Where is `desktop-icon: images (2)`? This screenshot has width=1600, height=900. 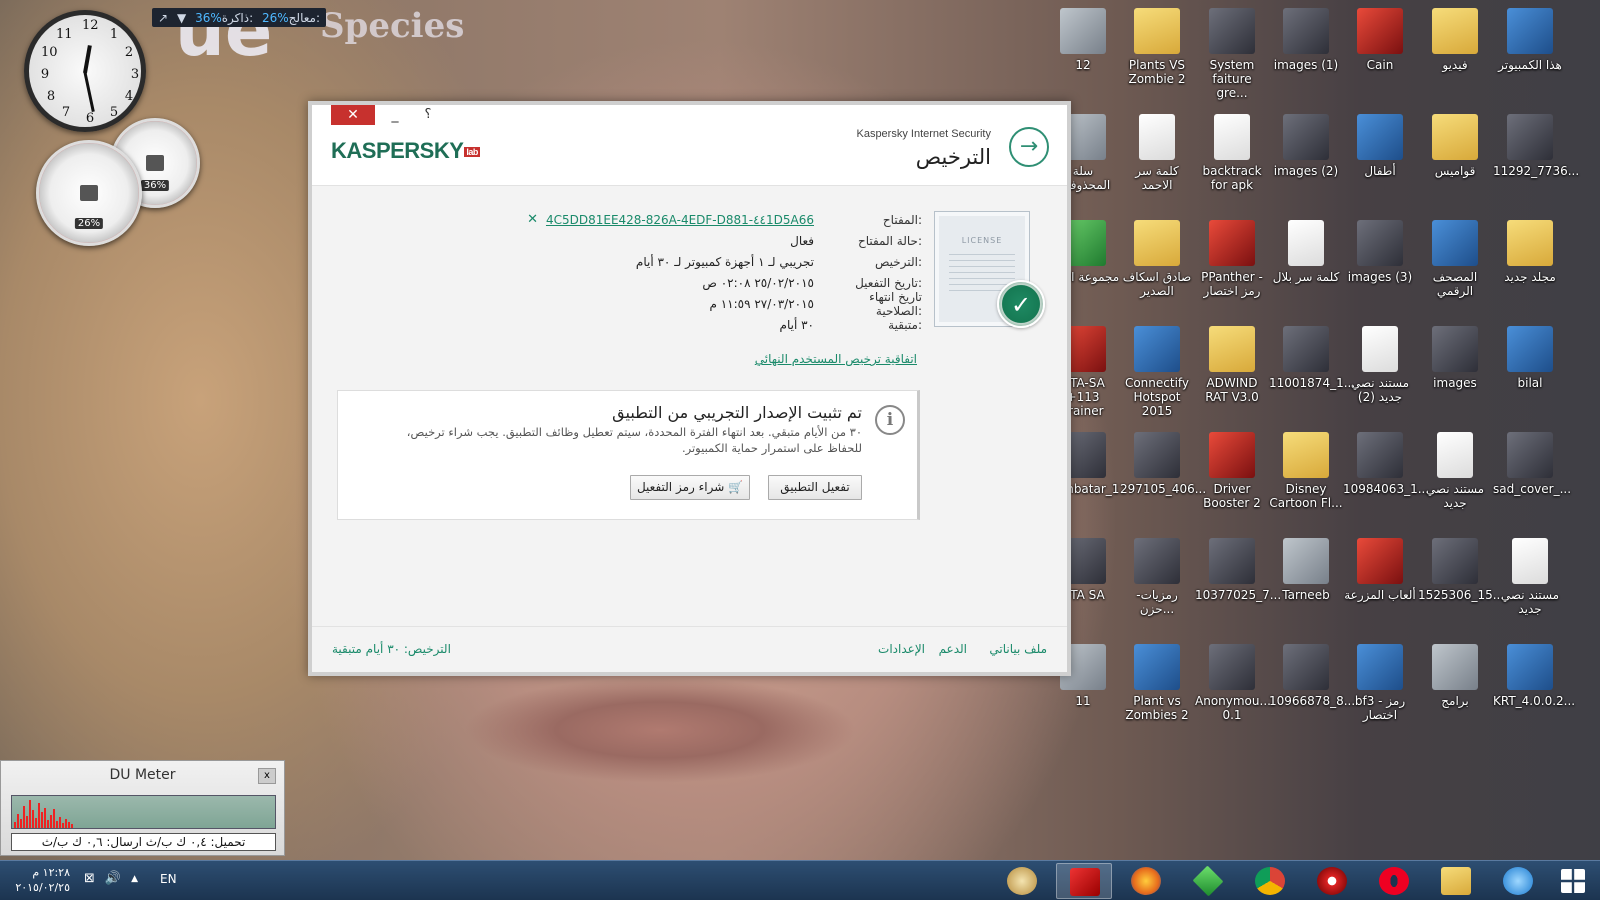 desktop-icon: images (2) is located at coordinates (1306, 146).